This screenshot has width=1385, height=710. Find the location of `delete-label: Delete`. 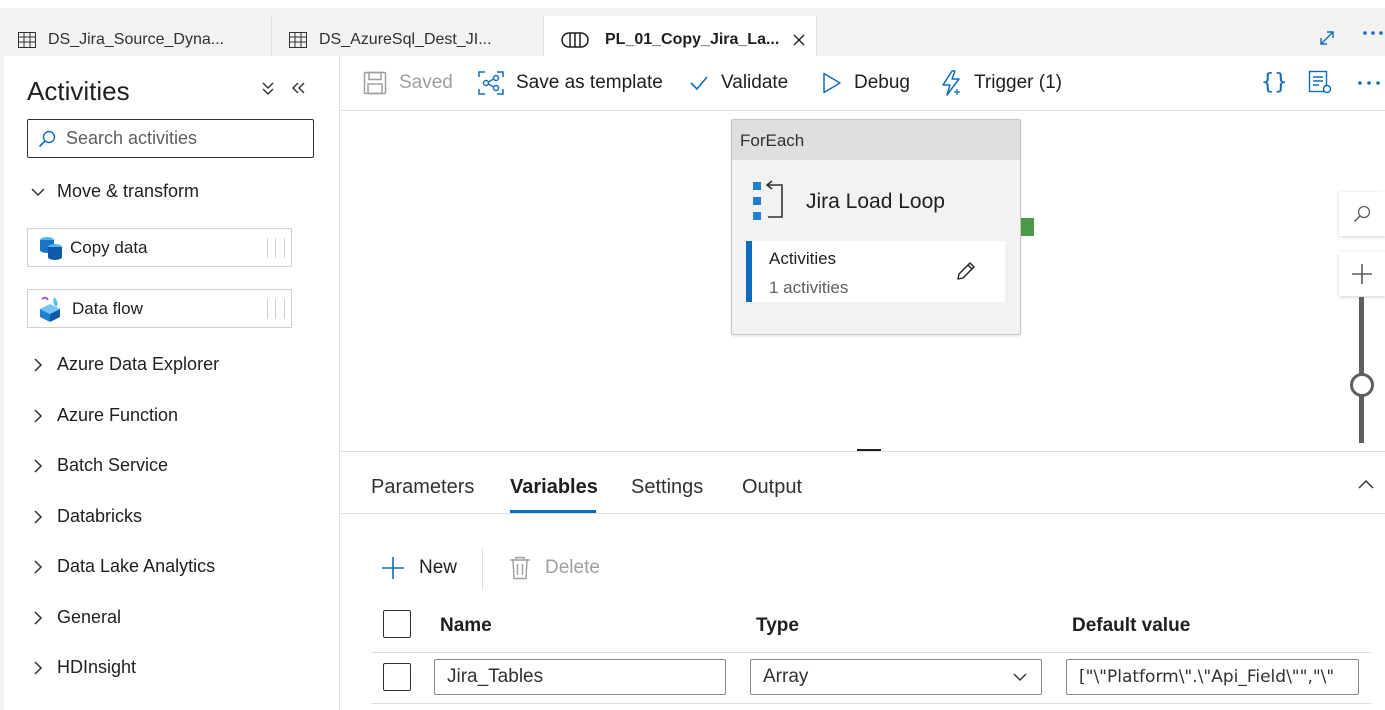

delete-label: Delete is located at coordinates (572, 567).